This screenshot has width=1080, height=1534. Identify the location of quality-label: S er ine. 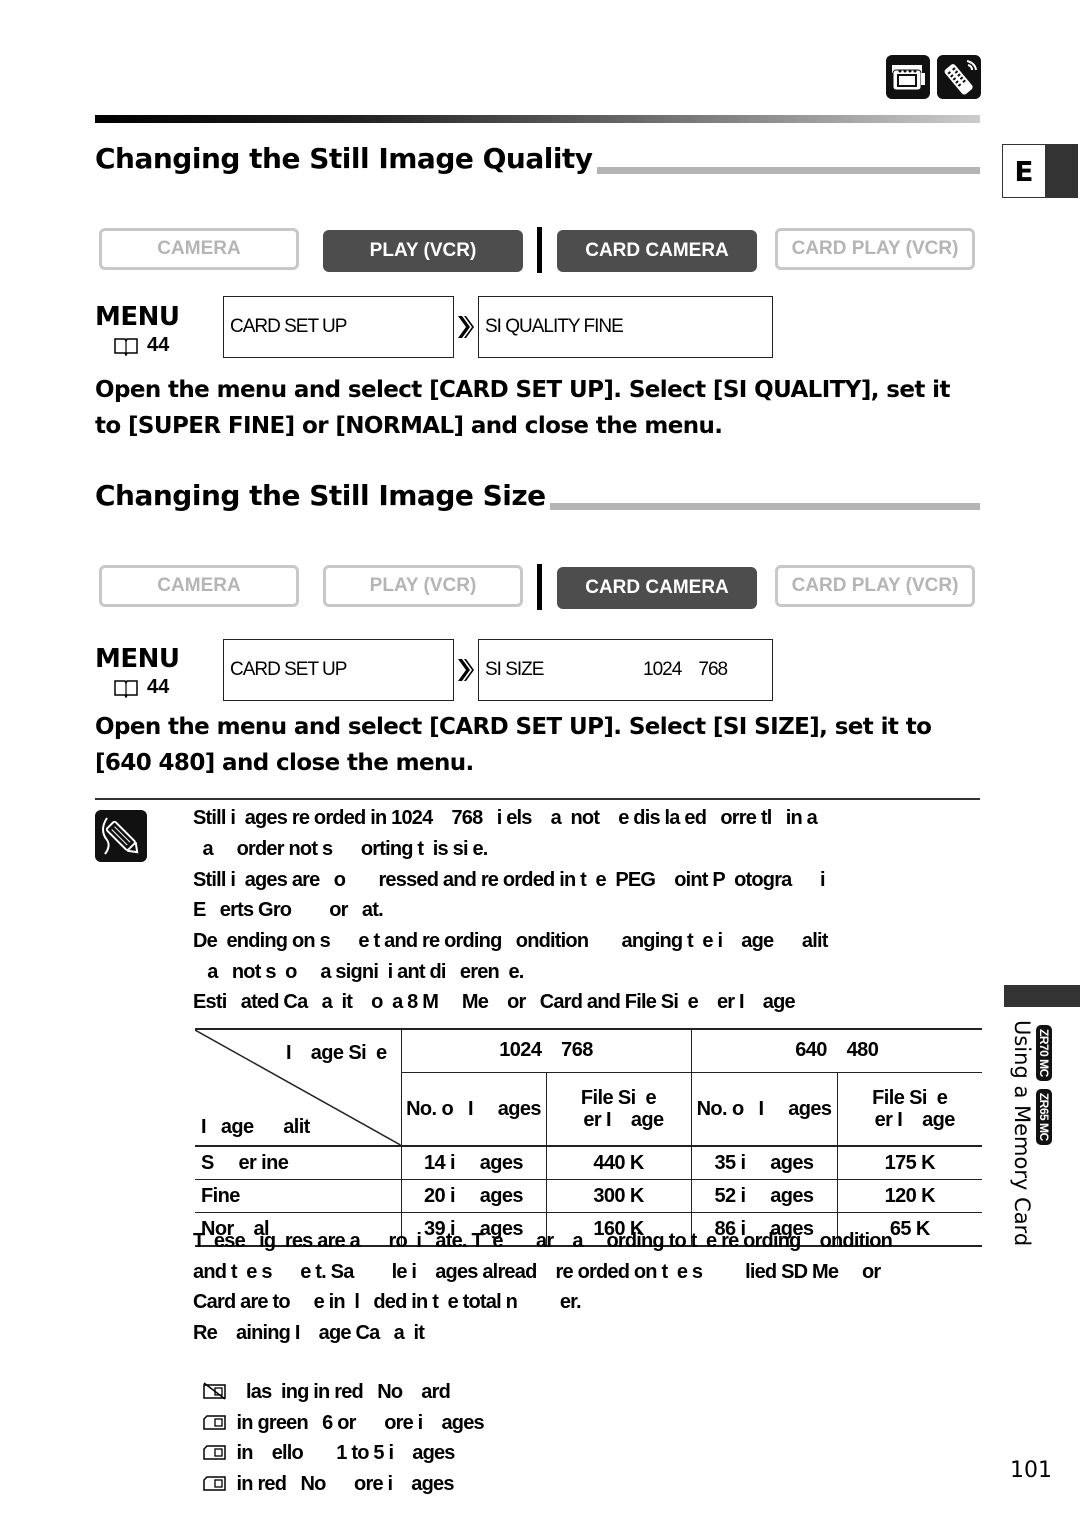
(298, 1162).